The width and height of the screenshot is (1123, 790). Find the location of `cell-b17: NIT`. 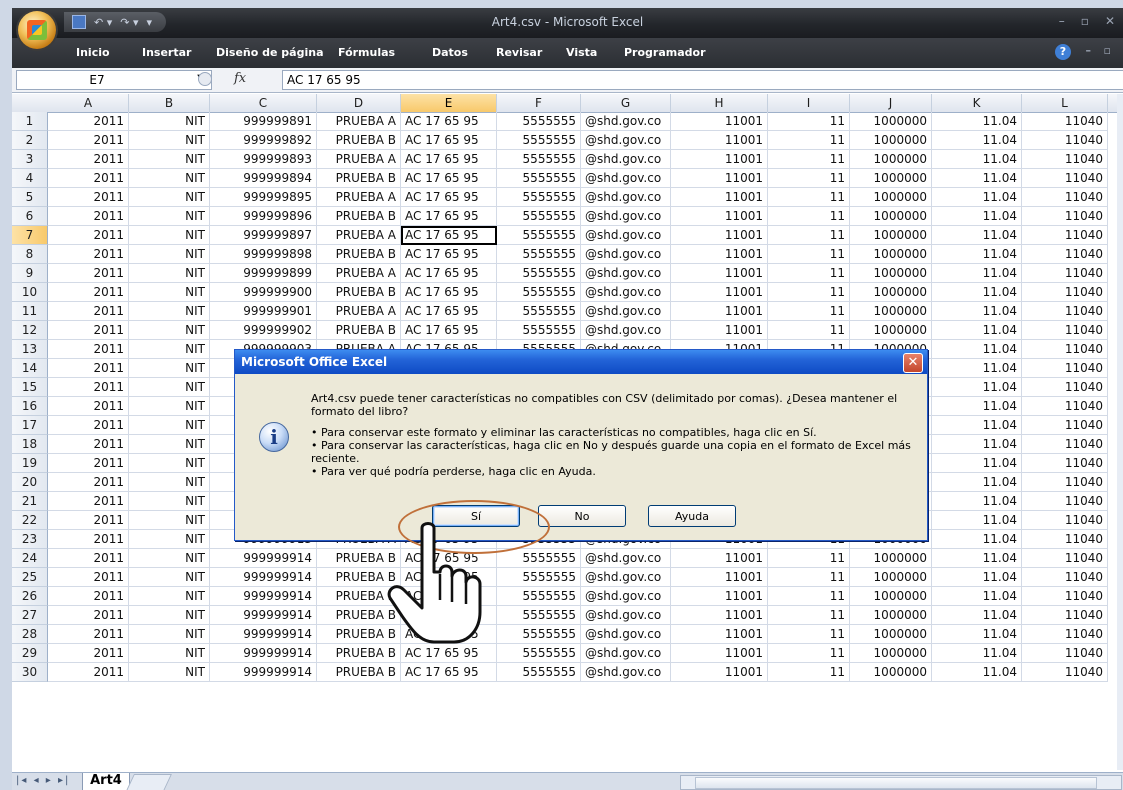

cell-b17: NIT is located at coordinates (169, 425).